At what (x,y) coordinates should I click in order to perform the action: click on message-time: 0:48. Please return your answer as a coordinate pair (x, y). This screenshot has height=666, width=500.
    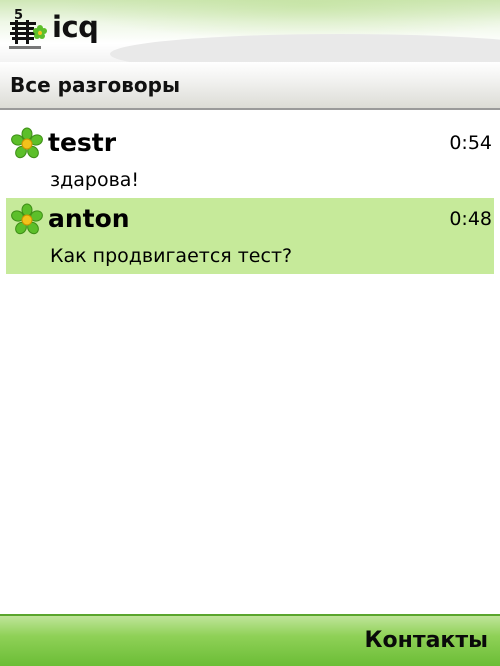
    Looking at the image, I should click on (470, 219).